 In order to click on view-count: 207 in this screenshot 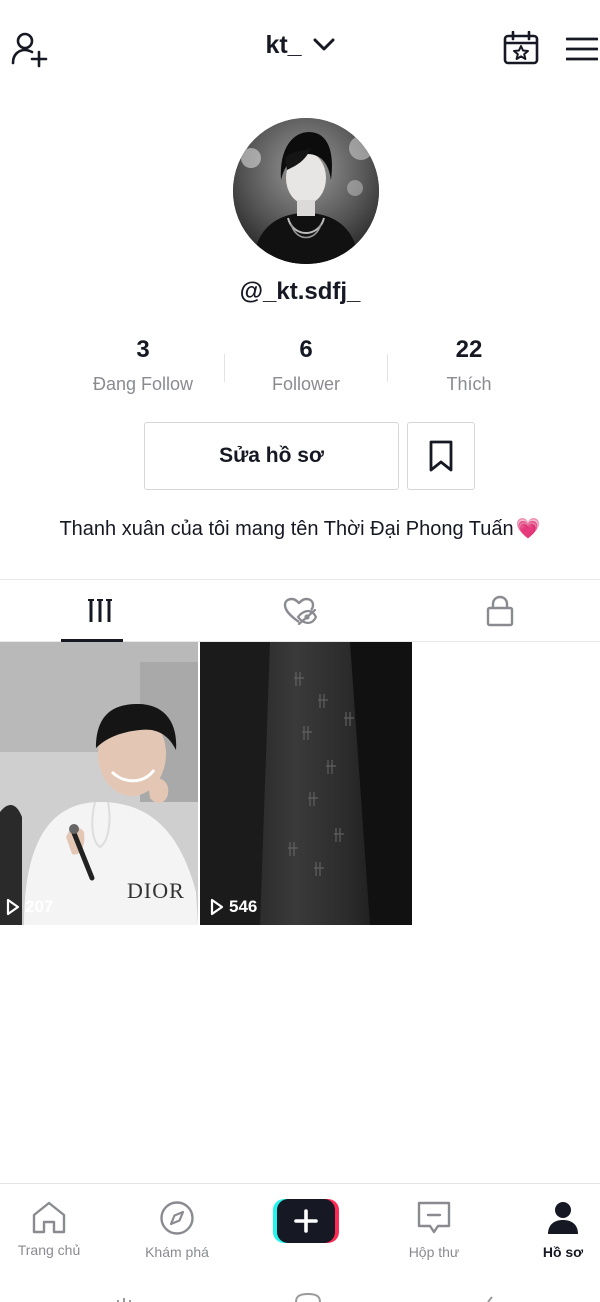, I will do `click(29, 907)`.